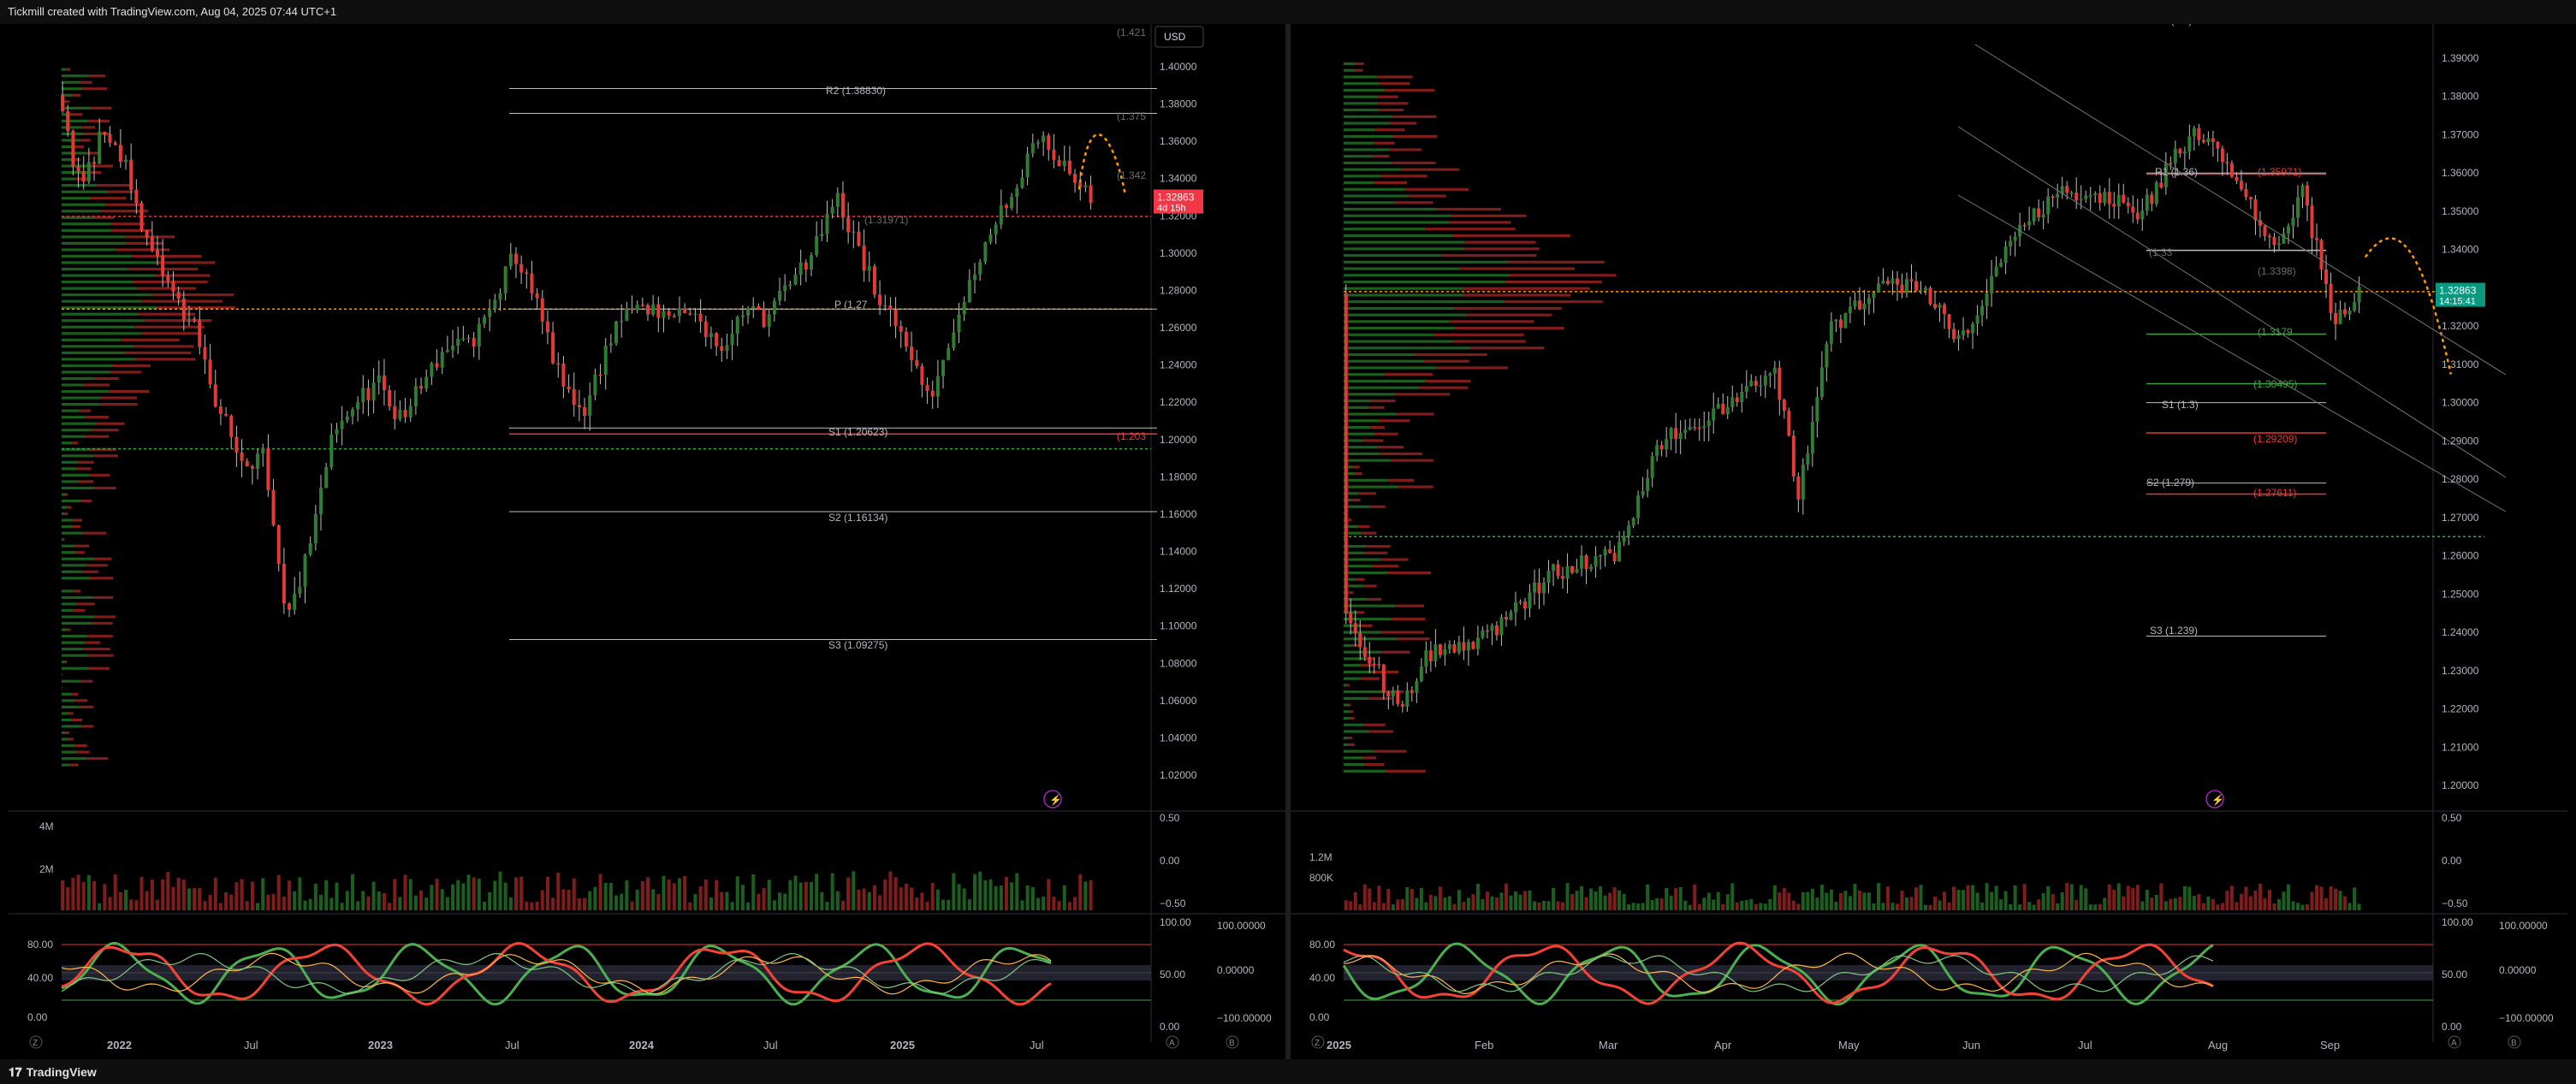  What do you see at coordinates (2460, 134) in the screenshot?
I see `price-tick-label: 1.37000` at bounding box center [2460, 134].